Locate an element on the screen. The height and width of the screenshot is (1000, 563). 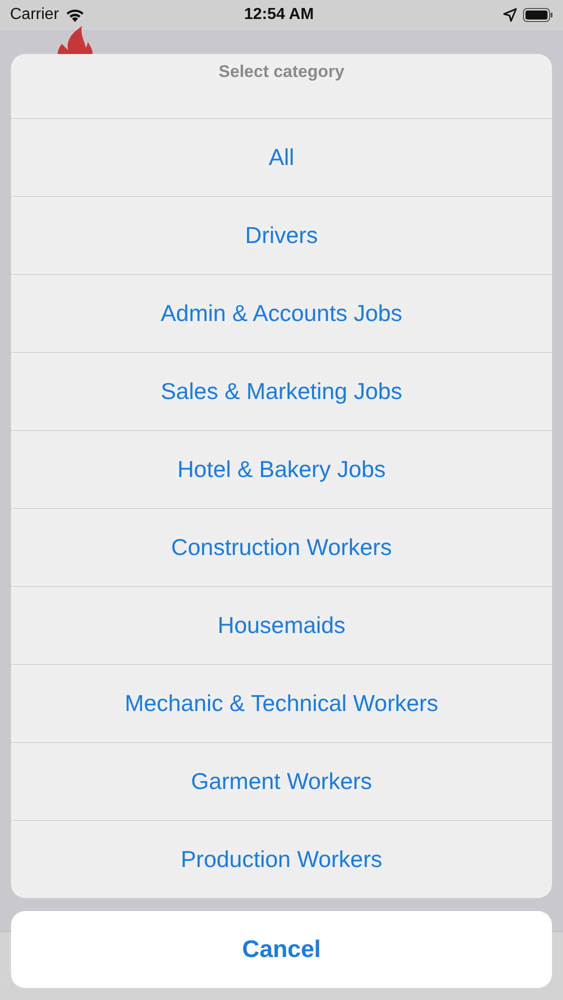
category-option: Admin & Accounts Jobs is located at coordinates (281, 313).